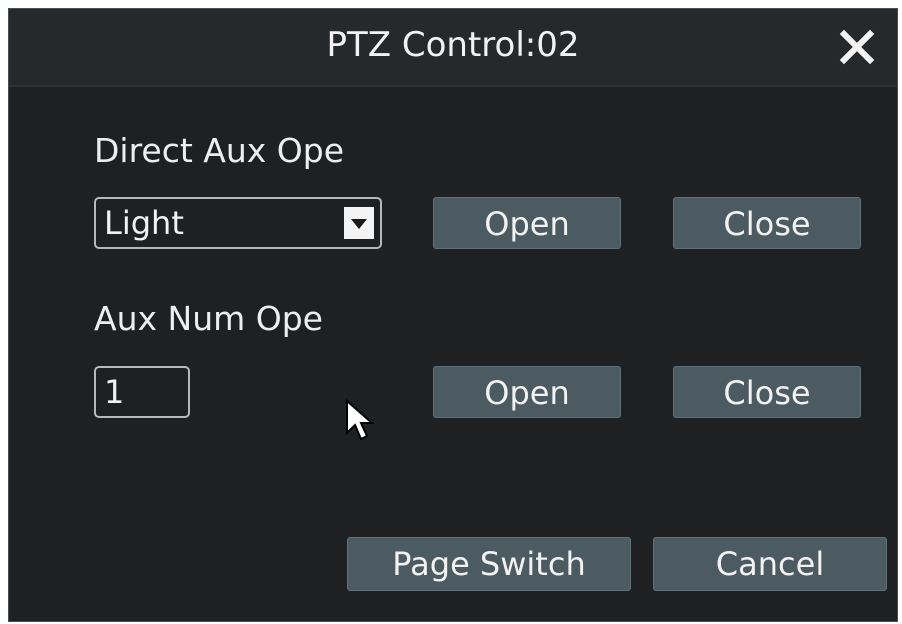  I want to click on cancel-button: Cancel, so click(770, 564).